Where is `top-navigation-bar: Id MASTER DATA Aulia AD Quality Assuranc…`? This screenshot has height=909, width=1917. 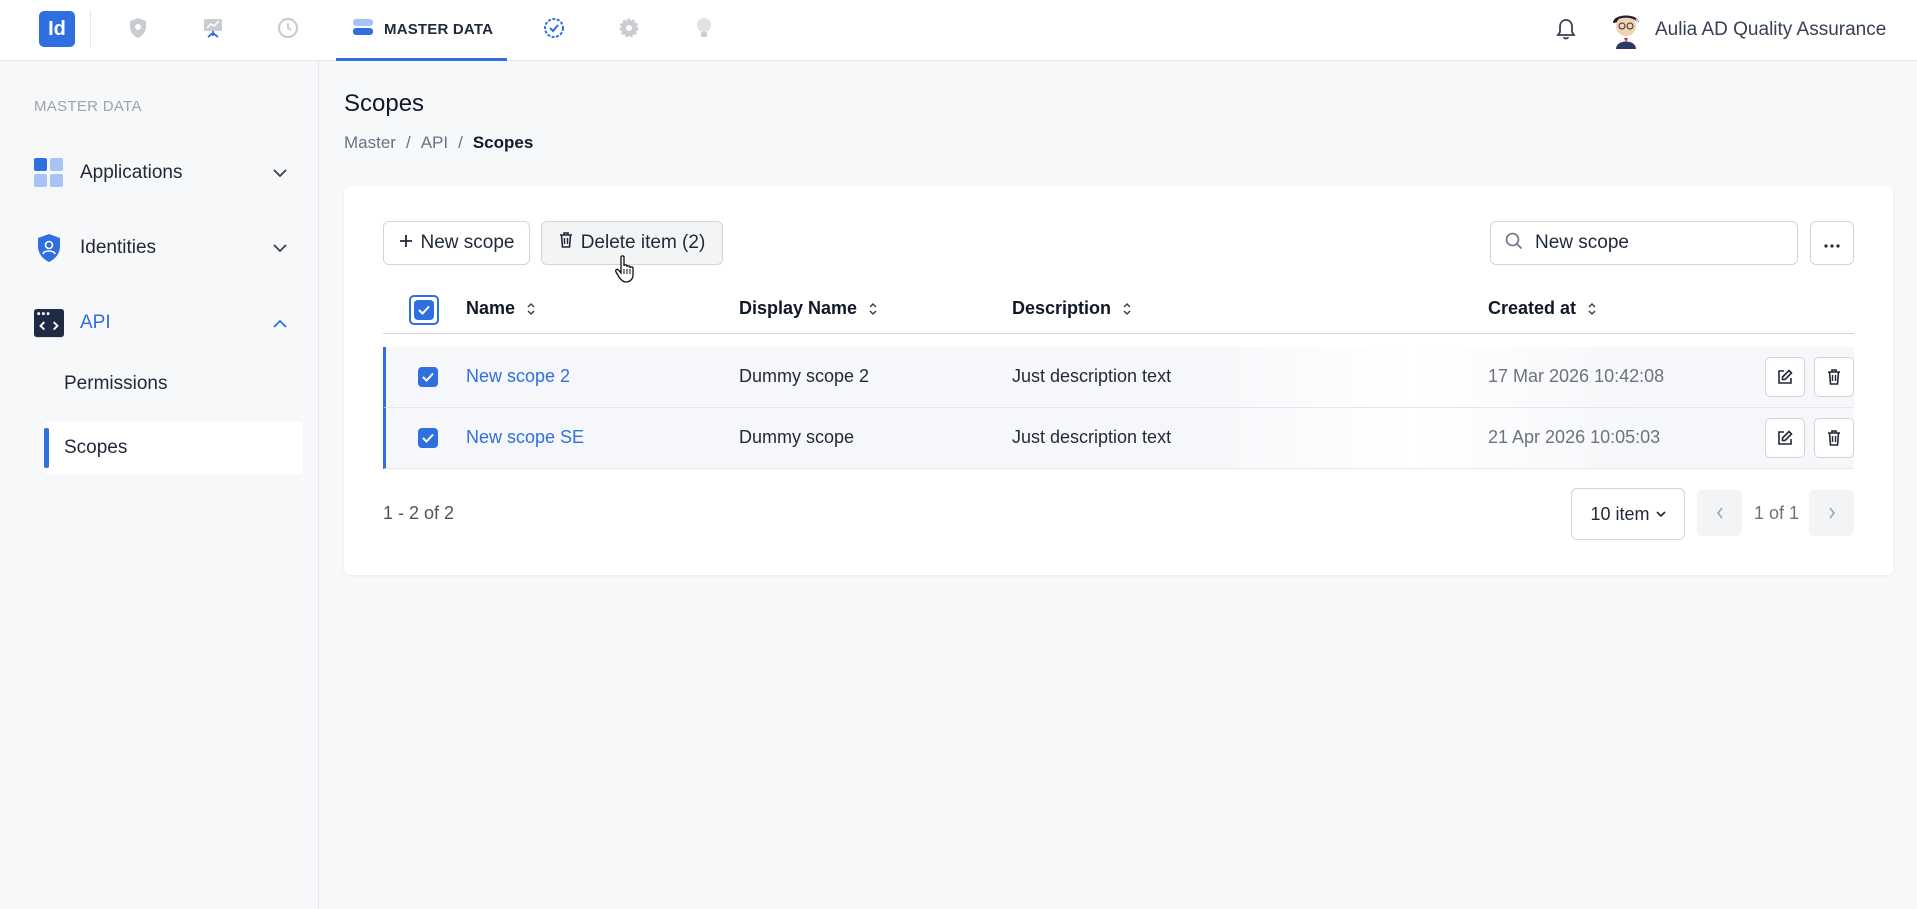
top-navigation-bar: Id MASTER DATA Aulia AD Quality Assuranc… is located at coordinates (958, 30).